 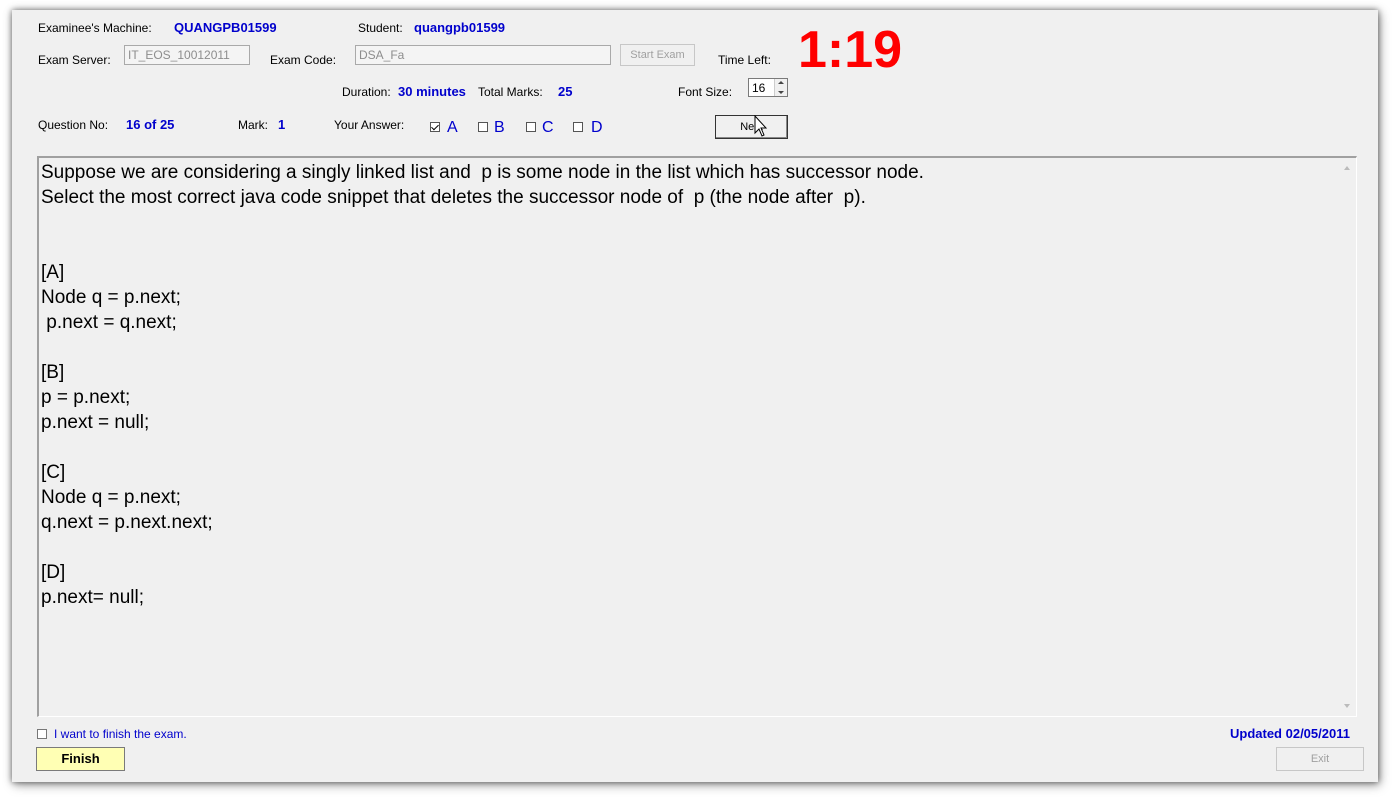 What do you see at coordinates (1347, 168) in the screenshot?
I see `scroll-up-icon` at bounding box center [1347, 168].